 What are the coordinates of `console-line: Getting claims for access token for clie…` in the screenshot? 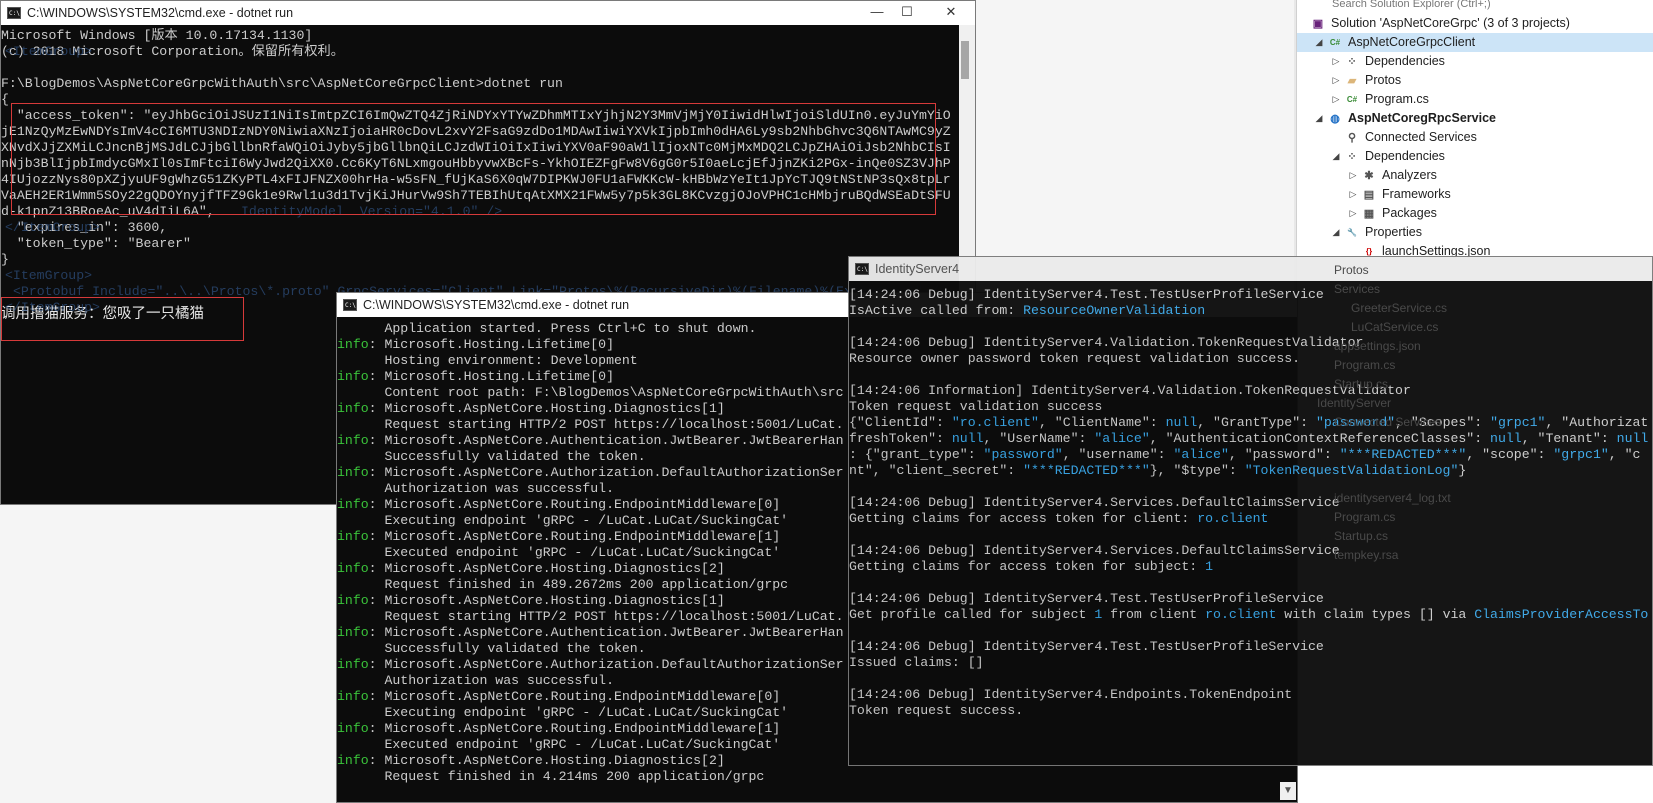 It's located at (1250, 519).